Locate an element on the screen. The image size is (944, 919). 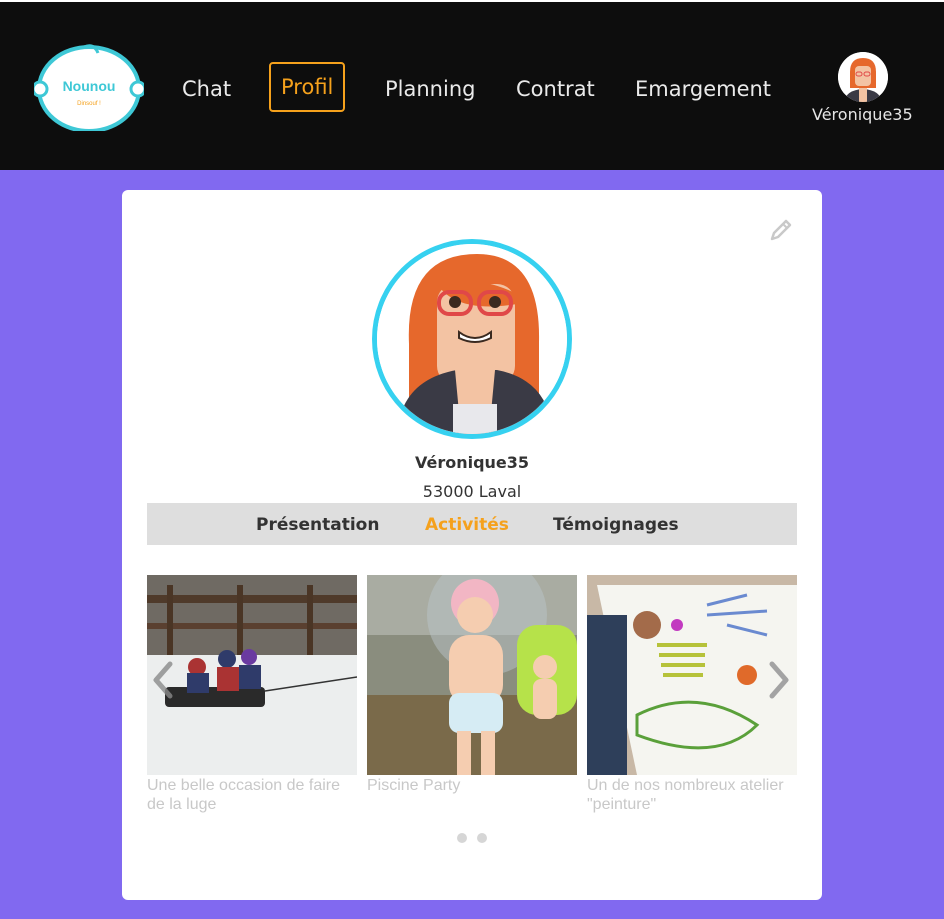
profile-tabs: Présentation Activités Témoignages is located at coordinates (472, 524).